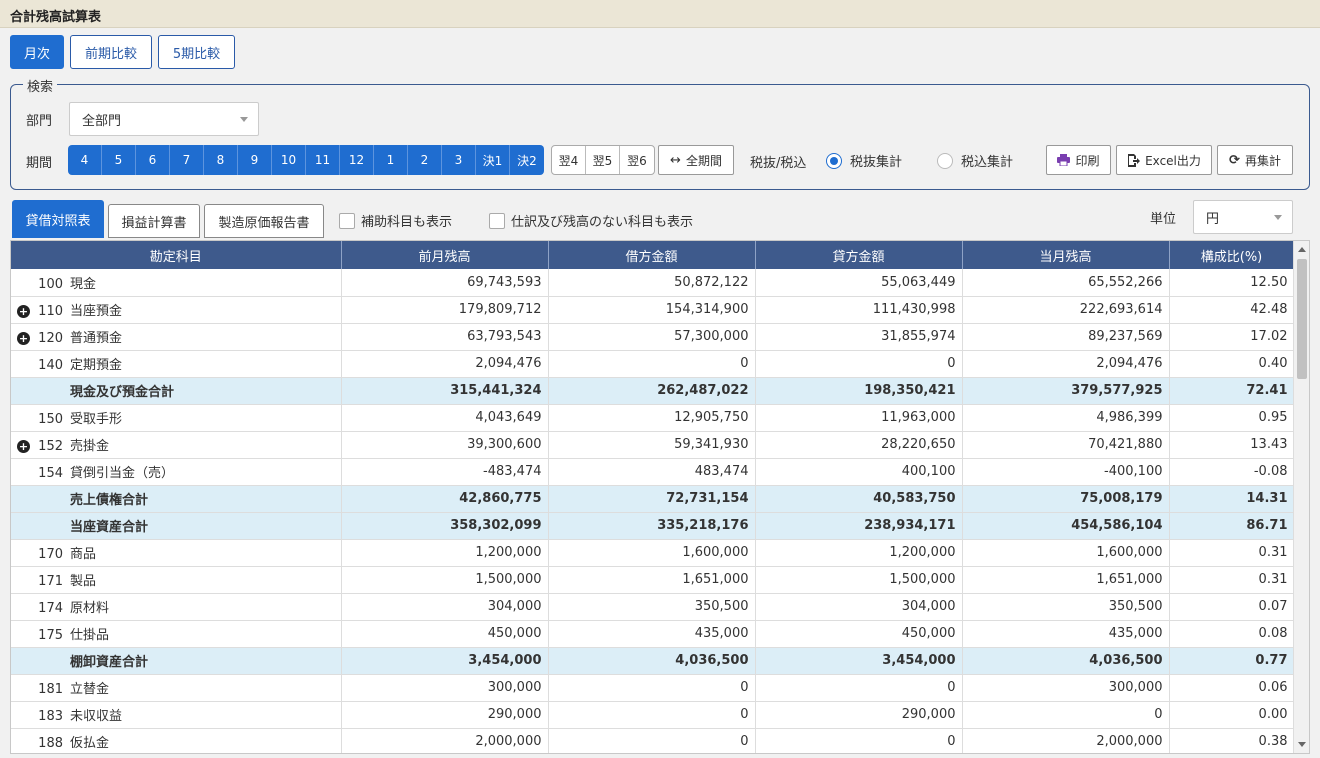 The height and width of the screenshot is (758, 1320). Describe the element at coordinates (122, 392) in the screenshot. I see `account-name: 現金及び預金合計` at that location.